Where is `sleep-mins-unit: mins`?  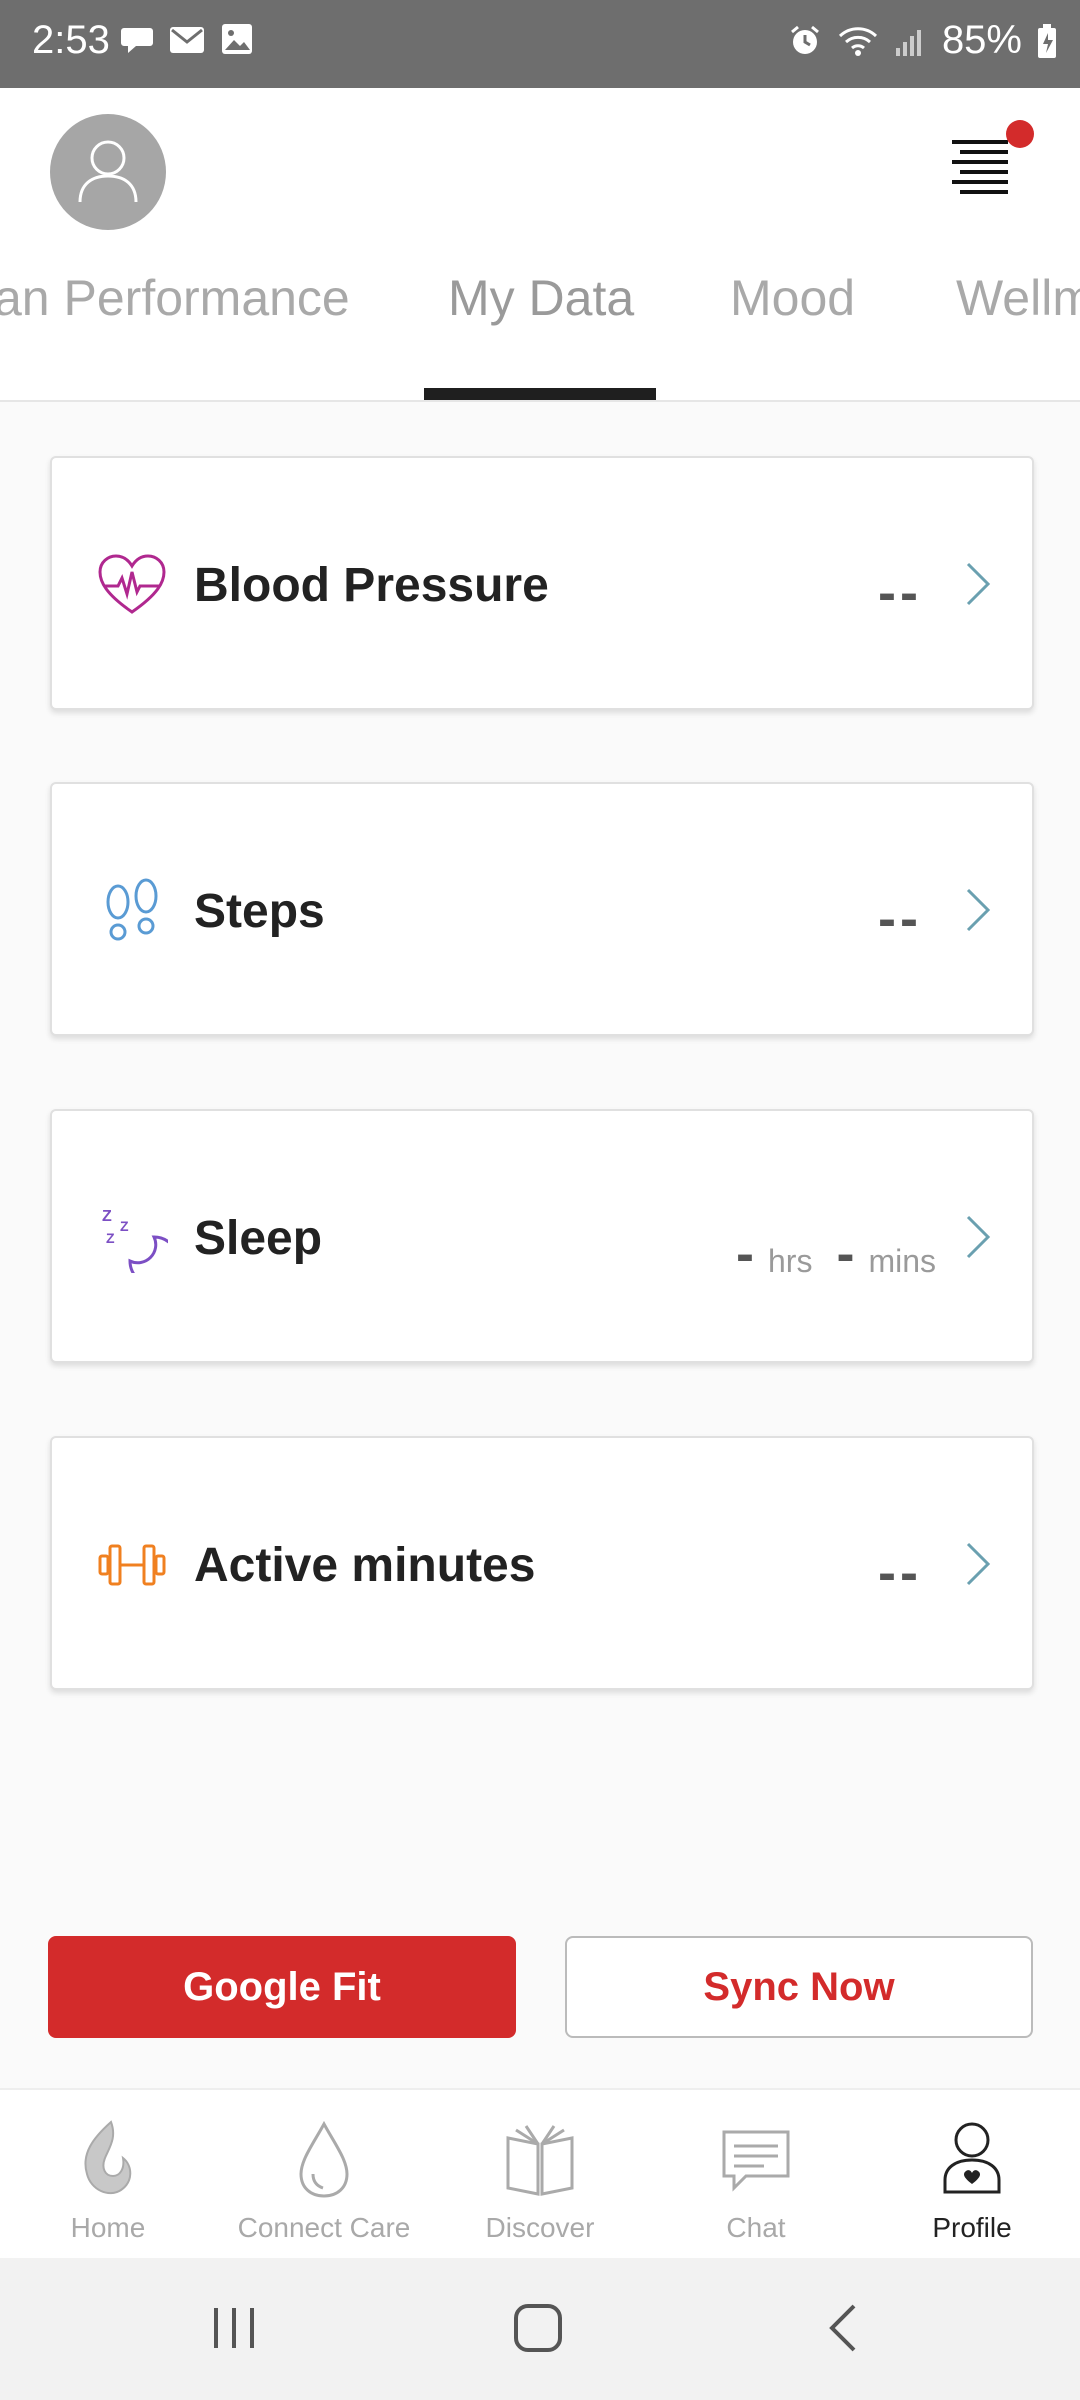
sleep-mins-unit: mins is located at coordinates (902, 1261).